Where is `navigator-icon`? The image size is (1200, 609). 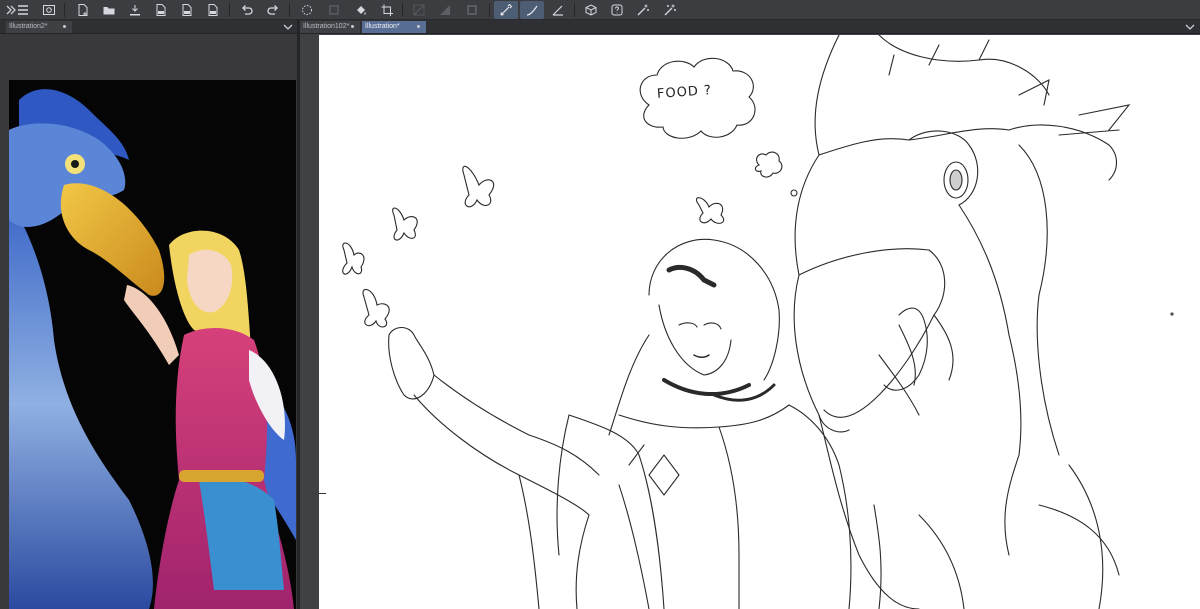 navigator-icon is located at coordinates (49, 10).